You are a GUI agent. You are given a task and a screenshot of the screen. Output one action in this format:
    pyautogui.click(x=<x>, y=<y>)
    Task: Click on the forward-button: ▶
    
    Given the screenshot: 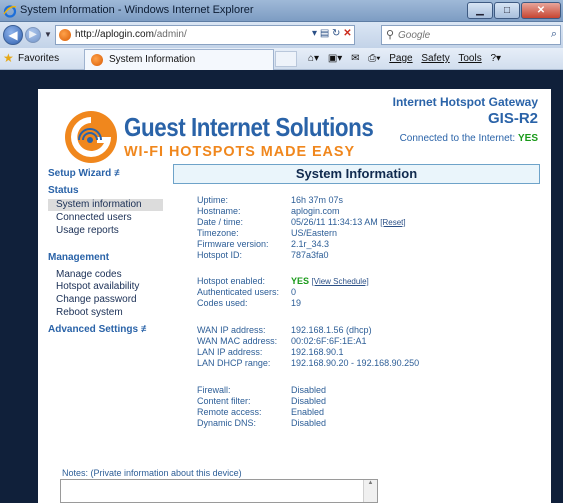 What is the action you would take?
    pyautogui.click(x=33, y=35)
    